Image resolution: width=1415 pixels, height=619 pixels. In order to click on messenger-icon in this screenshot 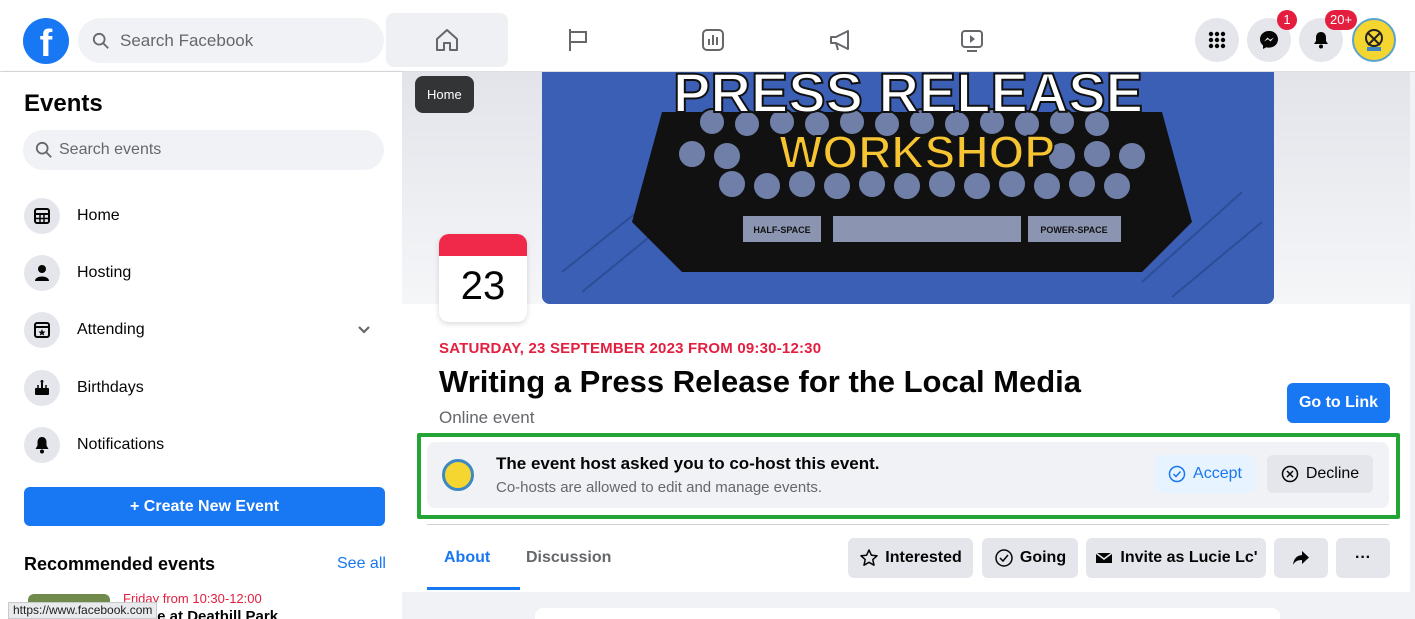, I will do `click(1269, 40)`.